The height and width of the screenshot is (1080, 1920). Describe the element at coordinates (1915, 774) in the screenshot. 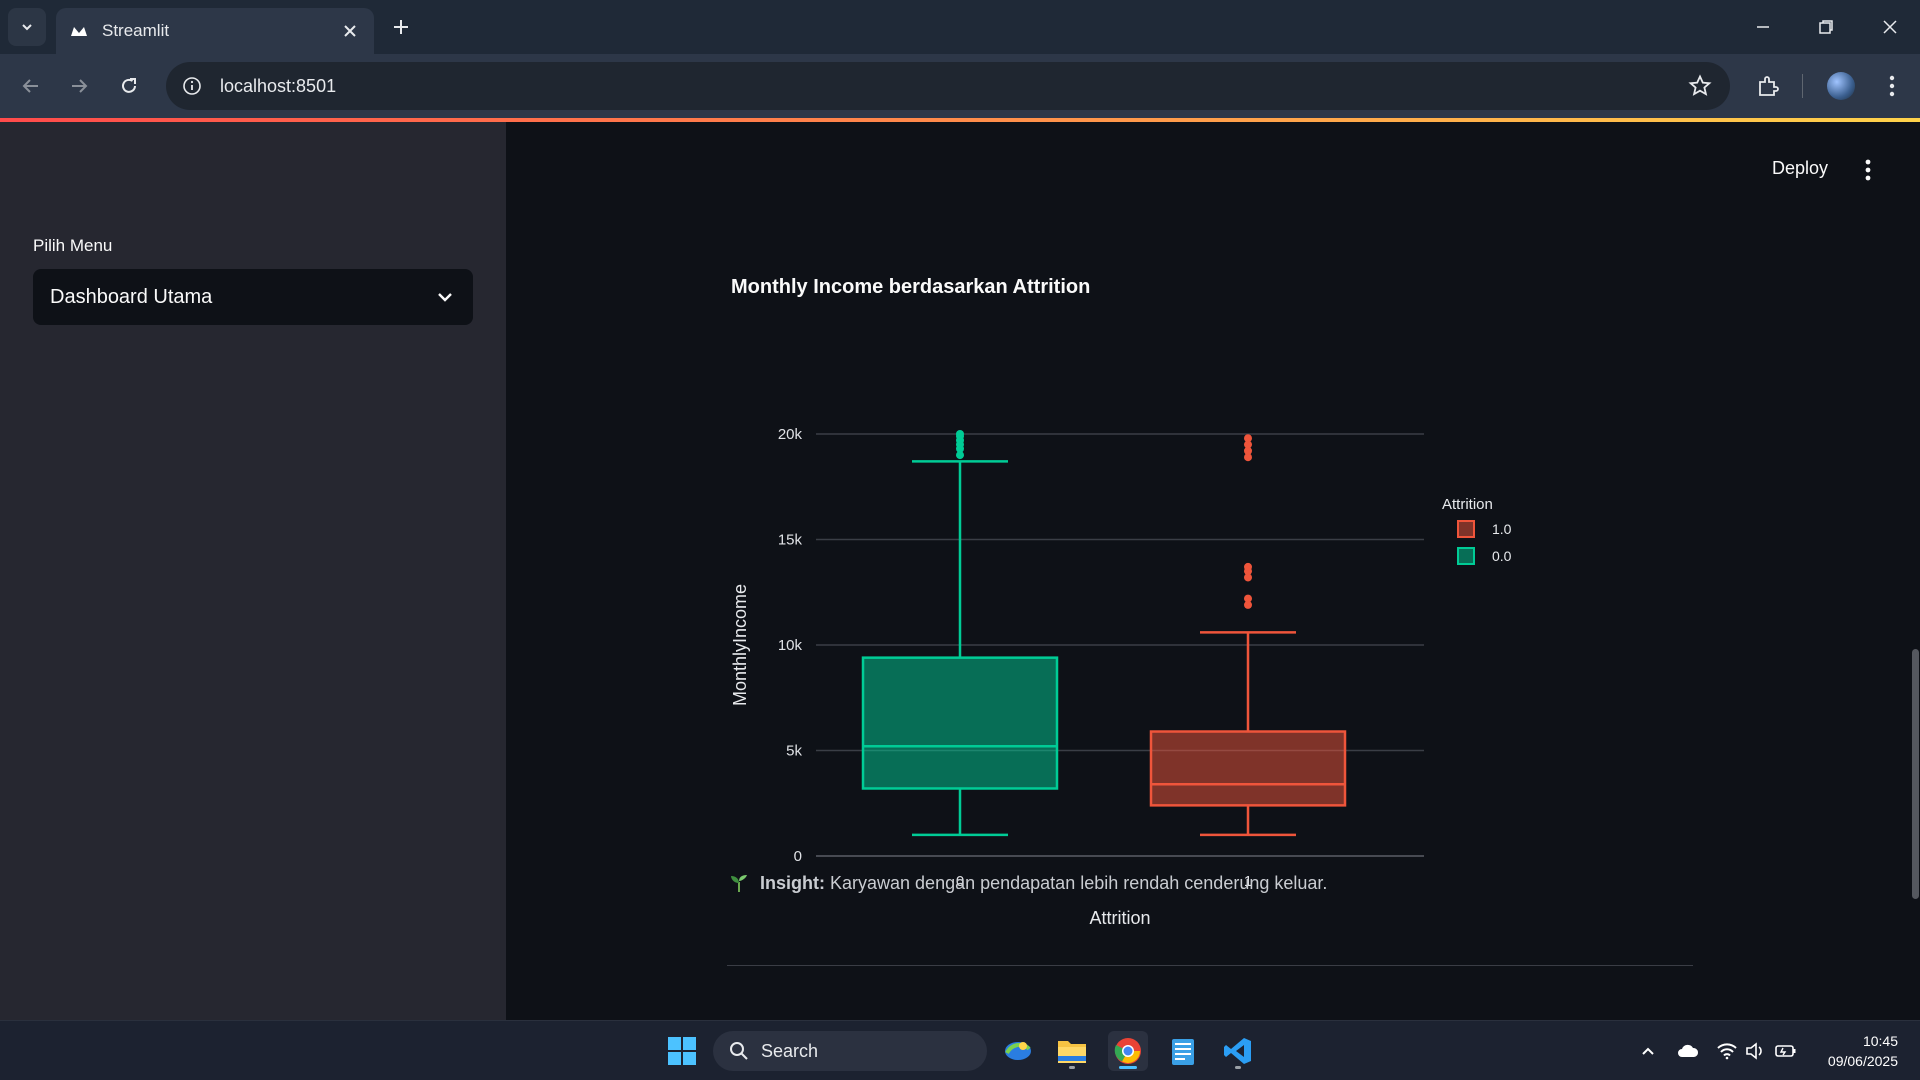

I see `main-scrollbar` at that location.